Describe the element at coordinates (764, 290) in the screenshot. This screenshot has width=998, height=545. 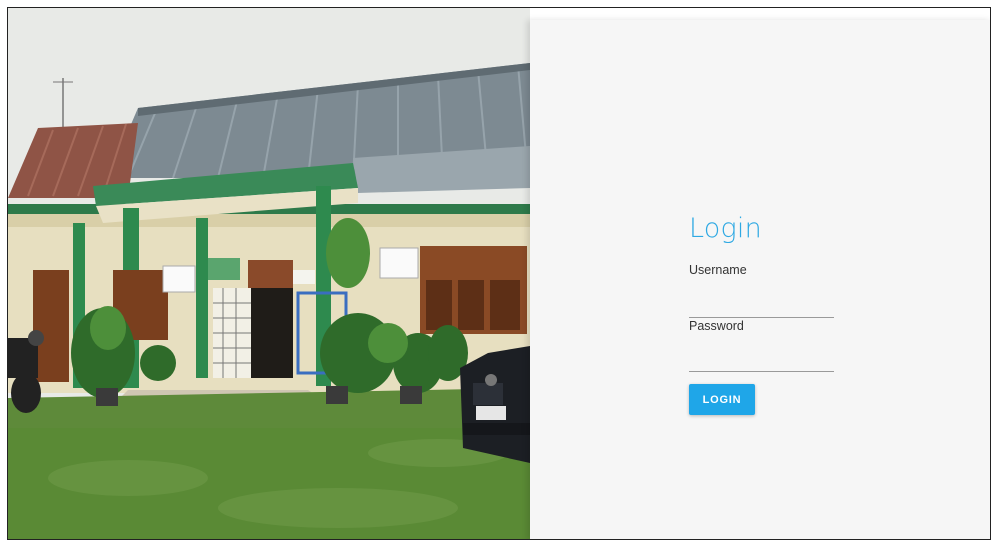
I see `username-field-group: Username` at that location.